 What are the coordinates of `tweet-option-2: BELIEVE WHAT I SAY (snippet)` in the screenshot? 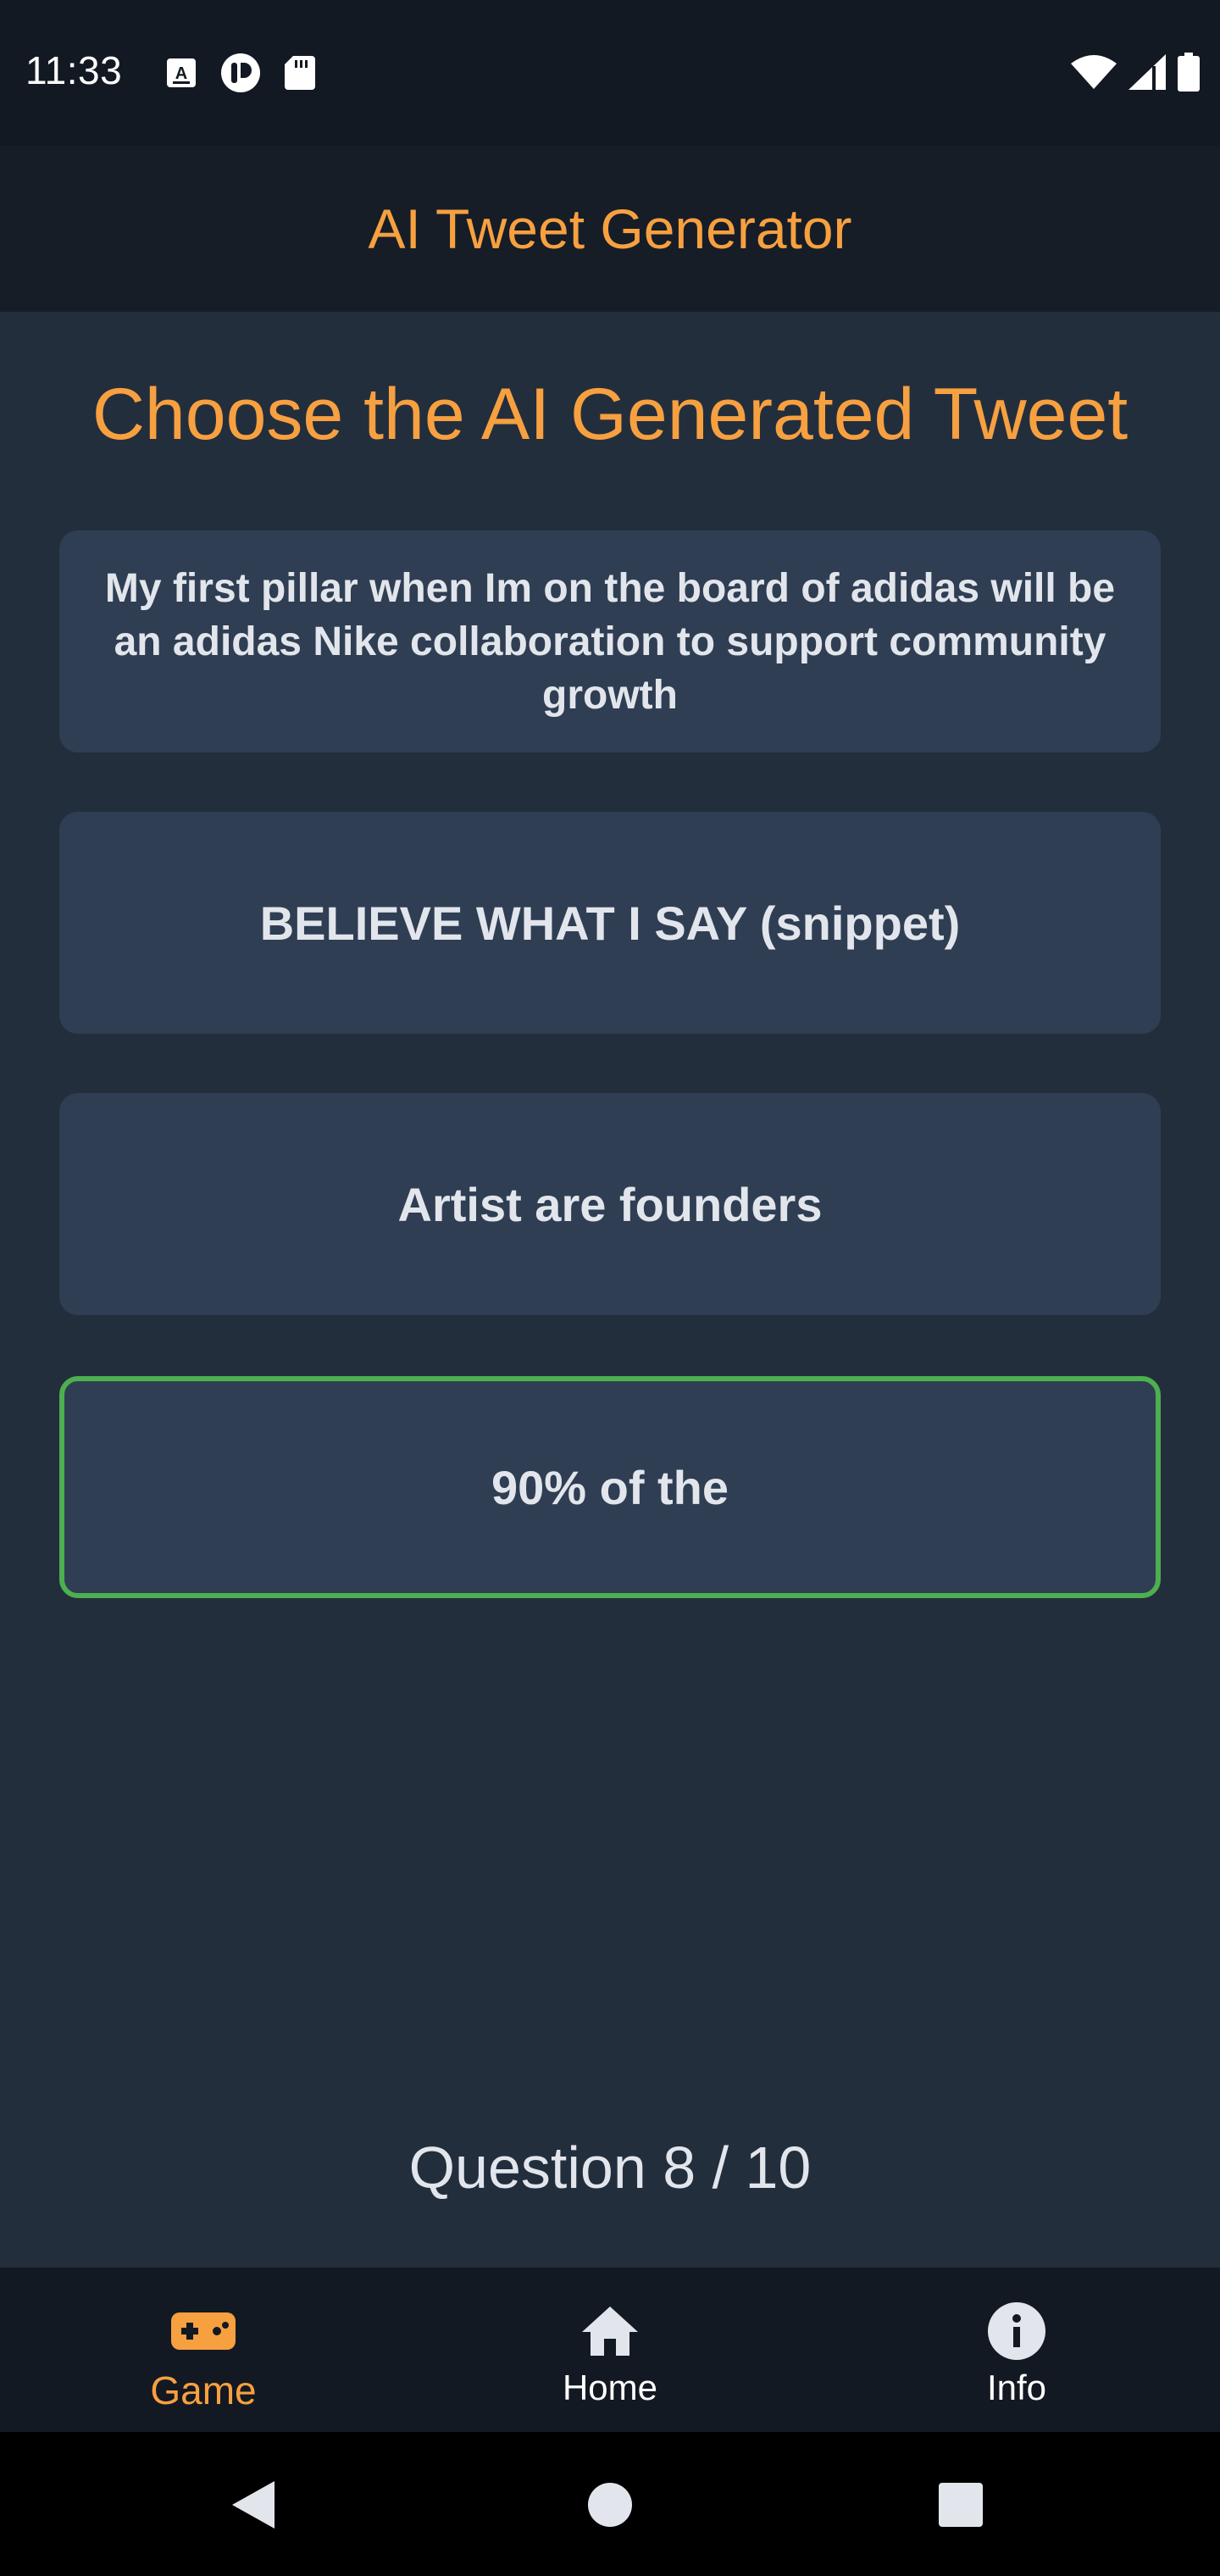 It's located at (610, 923).